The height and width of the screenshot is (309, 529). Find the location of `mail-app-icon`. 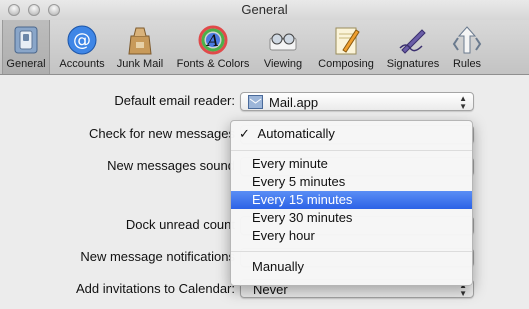

mail-app-icon is located at coordinates (255, 102).